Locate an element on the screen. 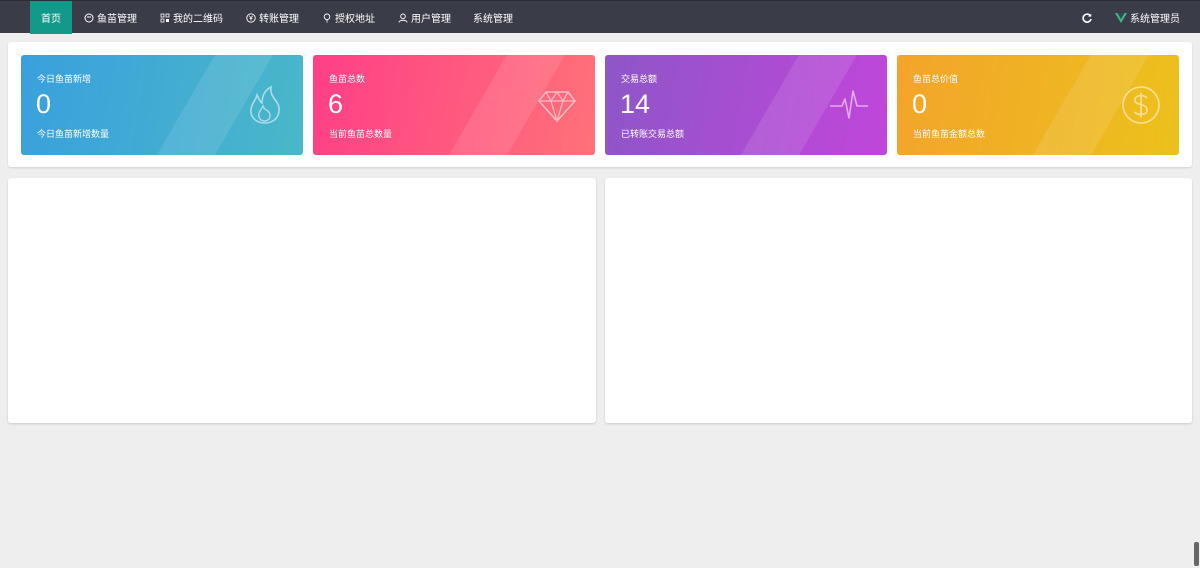  stat-card-fish-total: 鱼苗总数 6 当前鱼苗总数量 is located at coordinates (454, 105).